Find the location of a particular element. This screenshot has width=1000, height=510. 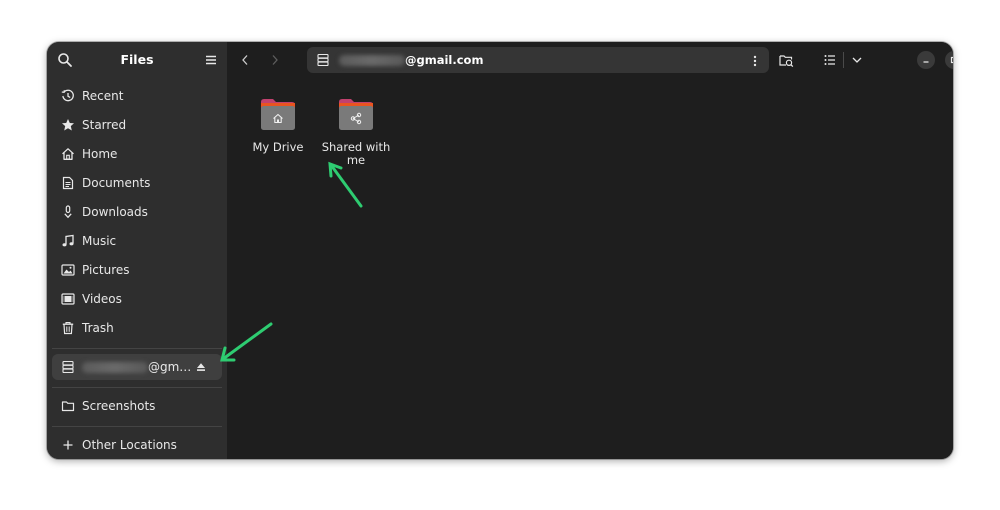

plus-icon is located at coordinates (68, 445).